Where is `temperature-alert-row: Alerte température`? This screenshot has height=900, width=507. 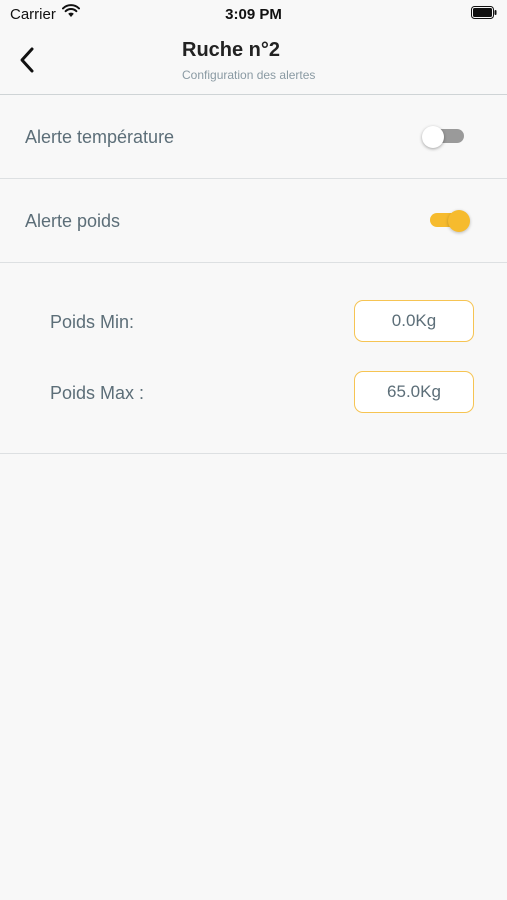
temperature-alert-row: Alerte température is located at coordinates (253, 136).